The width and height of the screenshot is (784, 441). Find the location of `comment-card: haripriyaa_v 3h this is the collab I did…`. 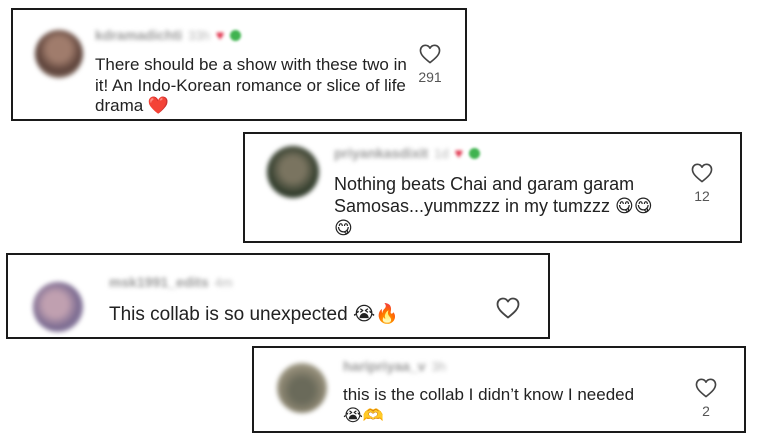

comment-card: haripriyaa_v 3h this is the collab I did… is located at coordinates (499, 389).